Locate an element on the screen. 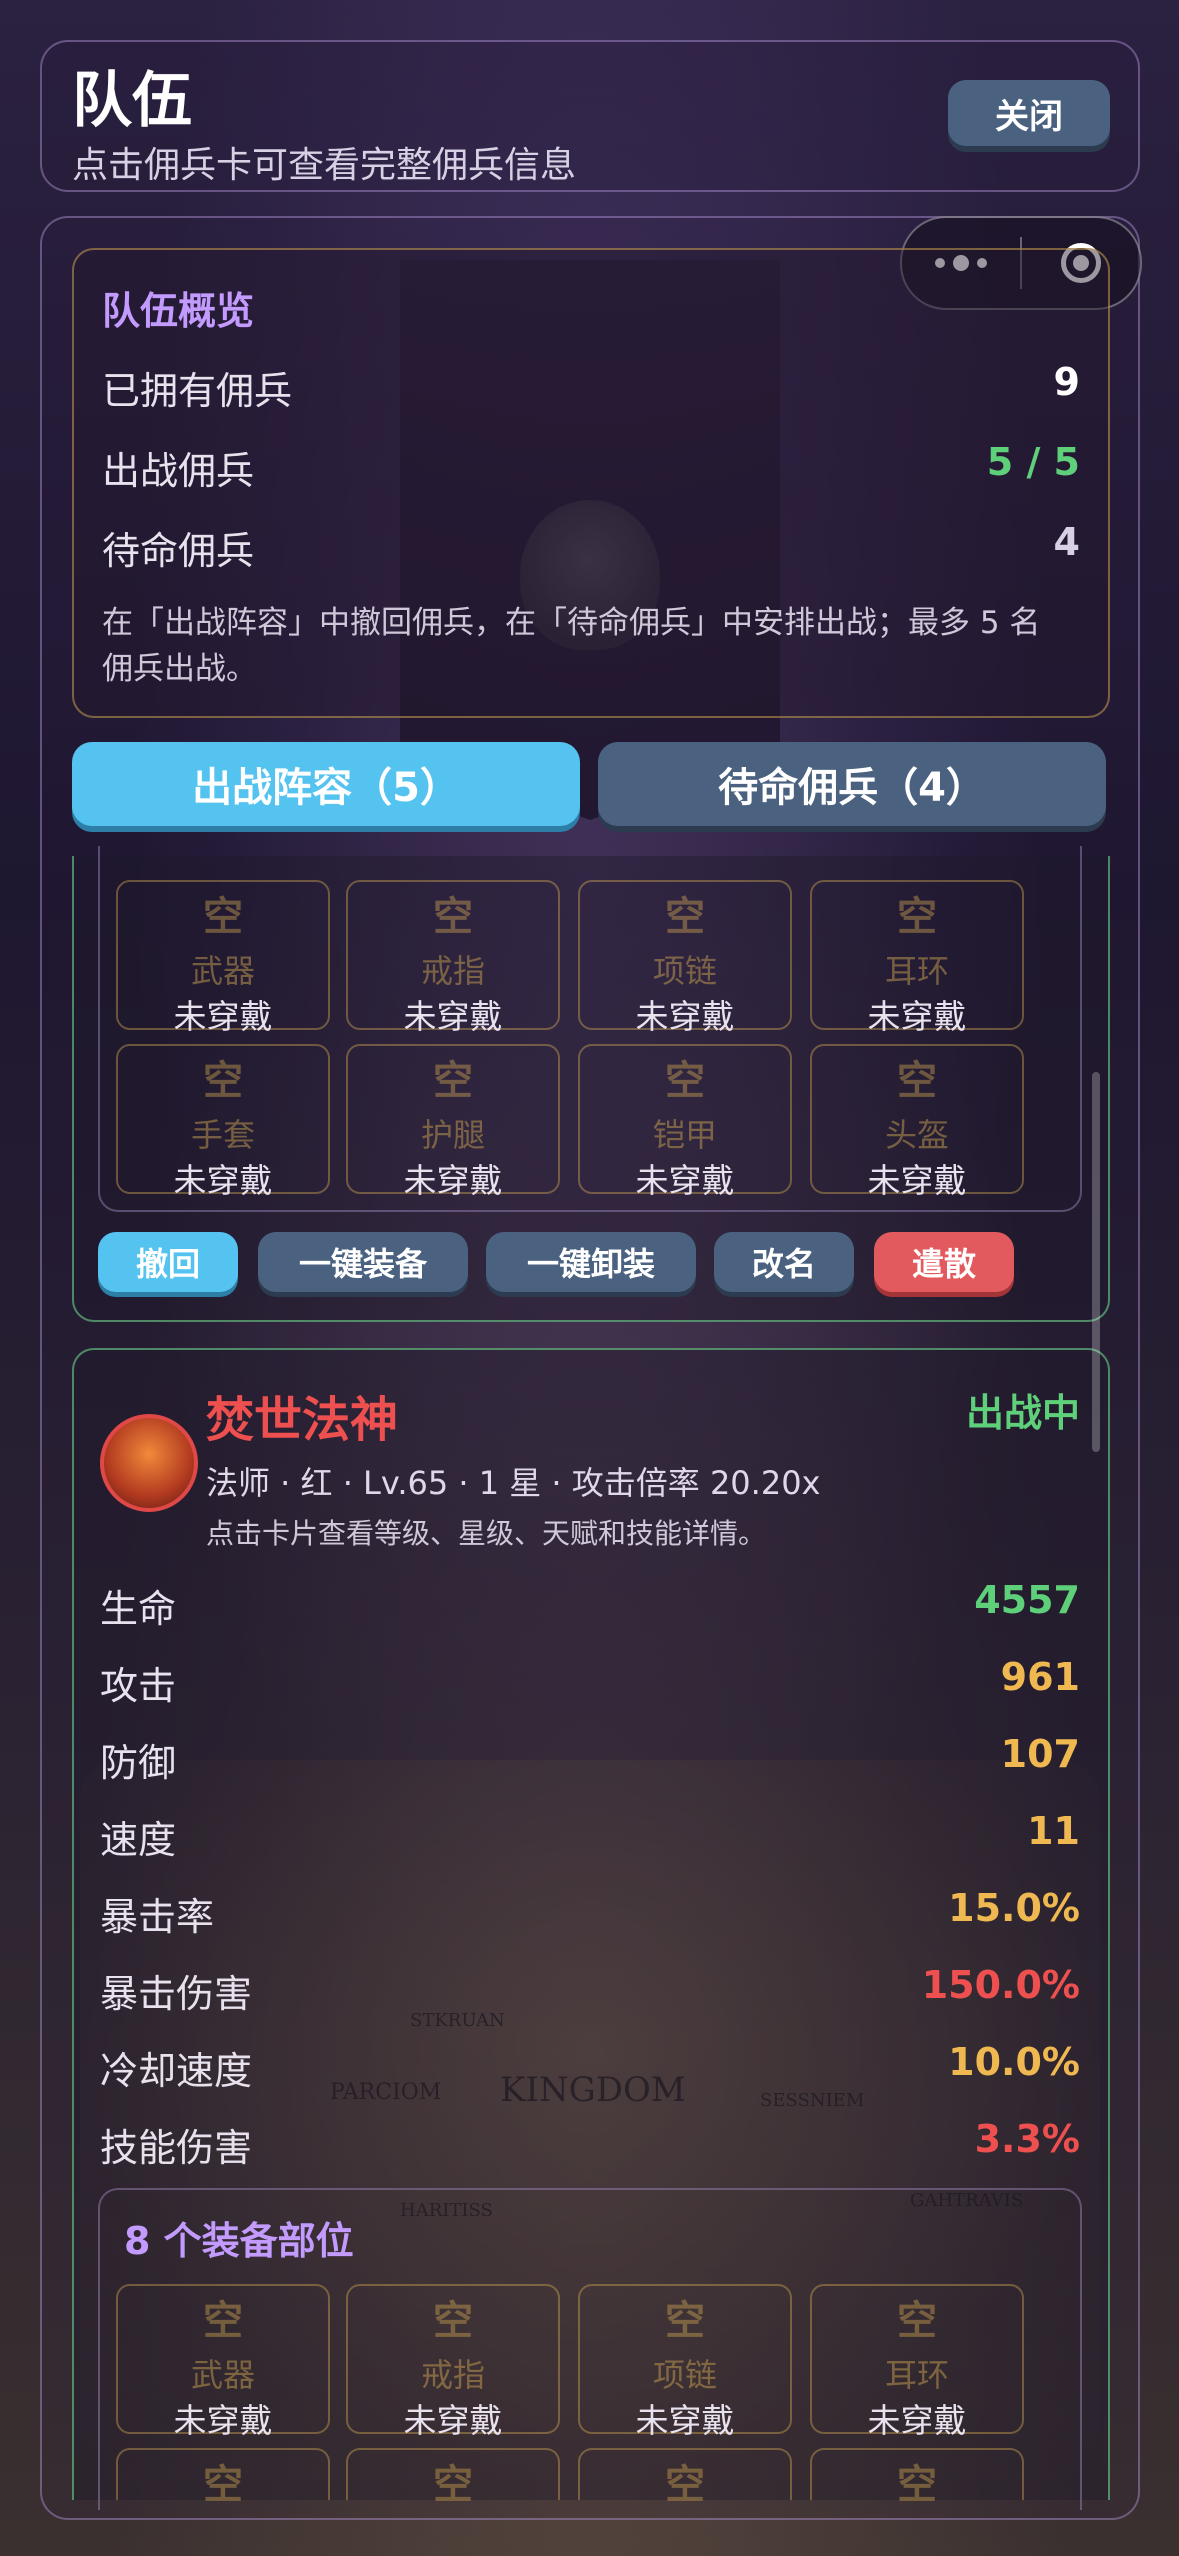  overview-value: 5 / 5 is located at coordinates (1033, 462).